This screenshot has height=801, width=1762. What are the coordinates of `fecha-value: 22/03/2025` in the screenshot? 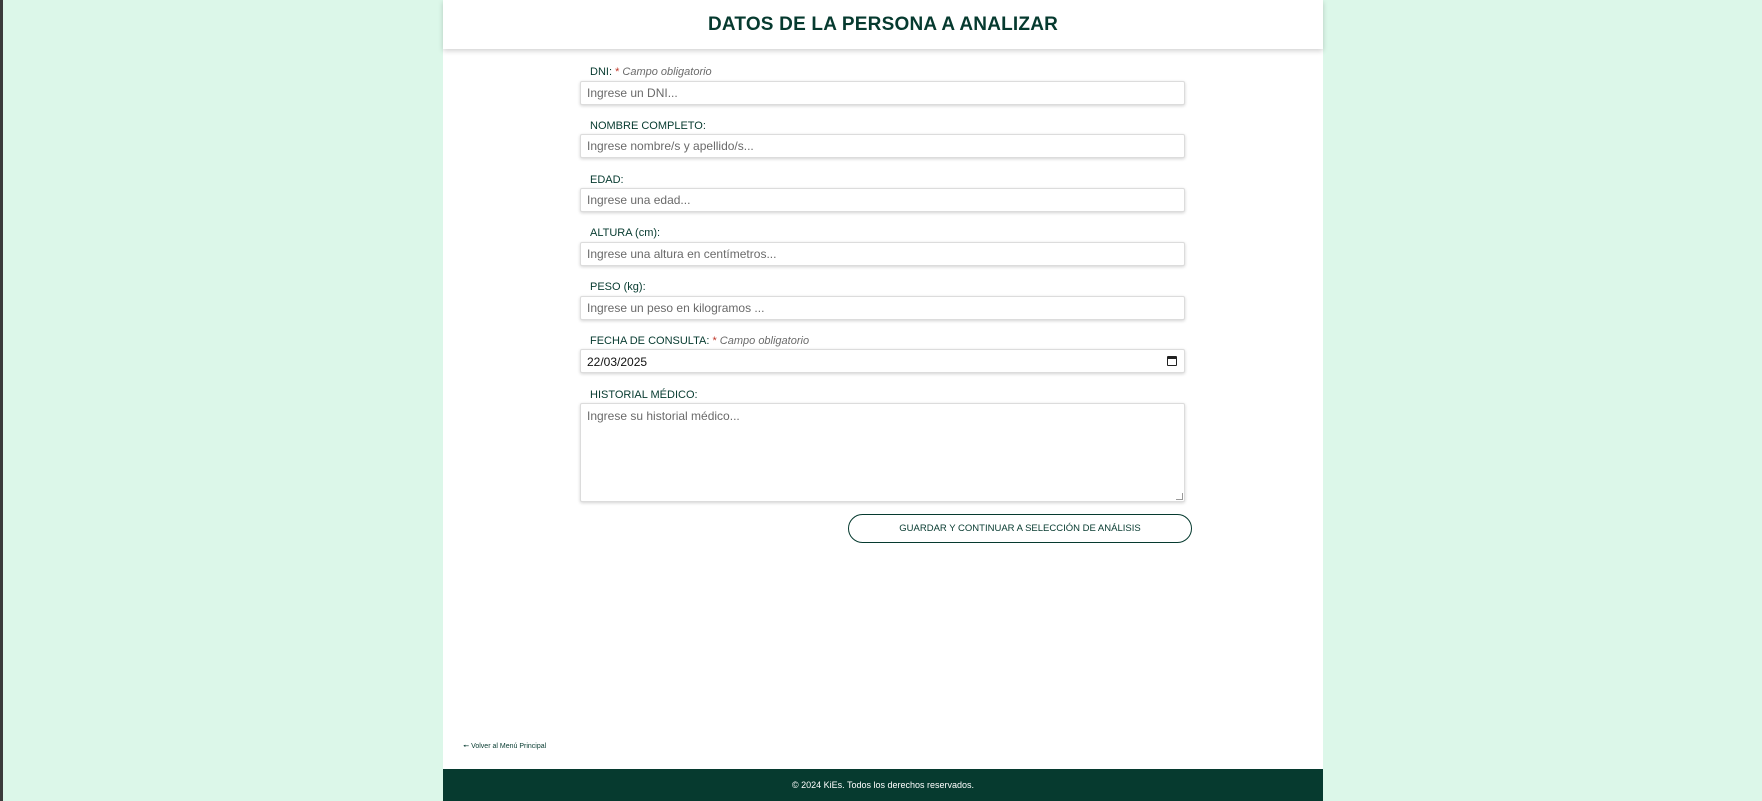 It's located at (617, 362).